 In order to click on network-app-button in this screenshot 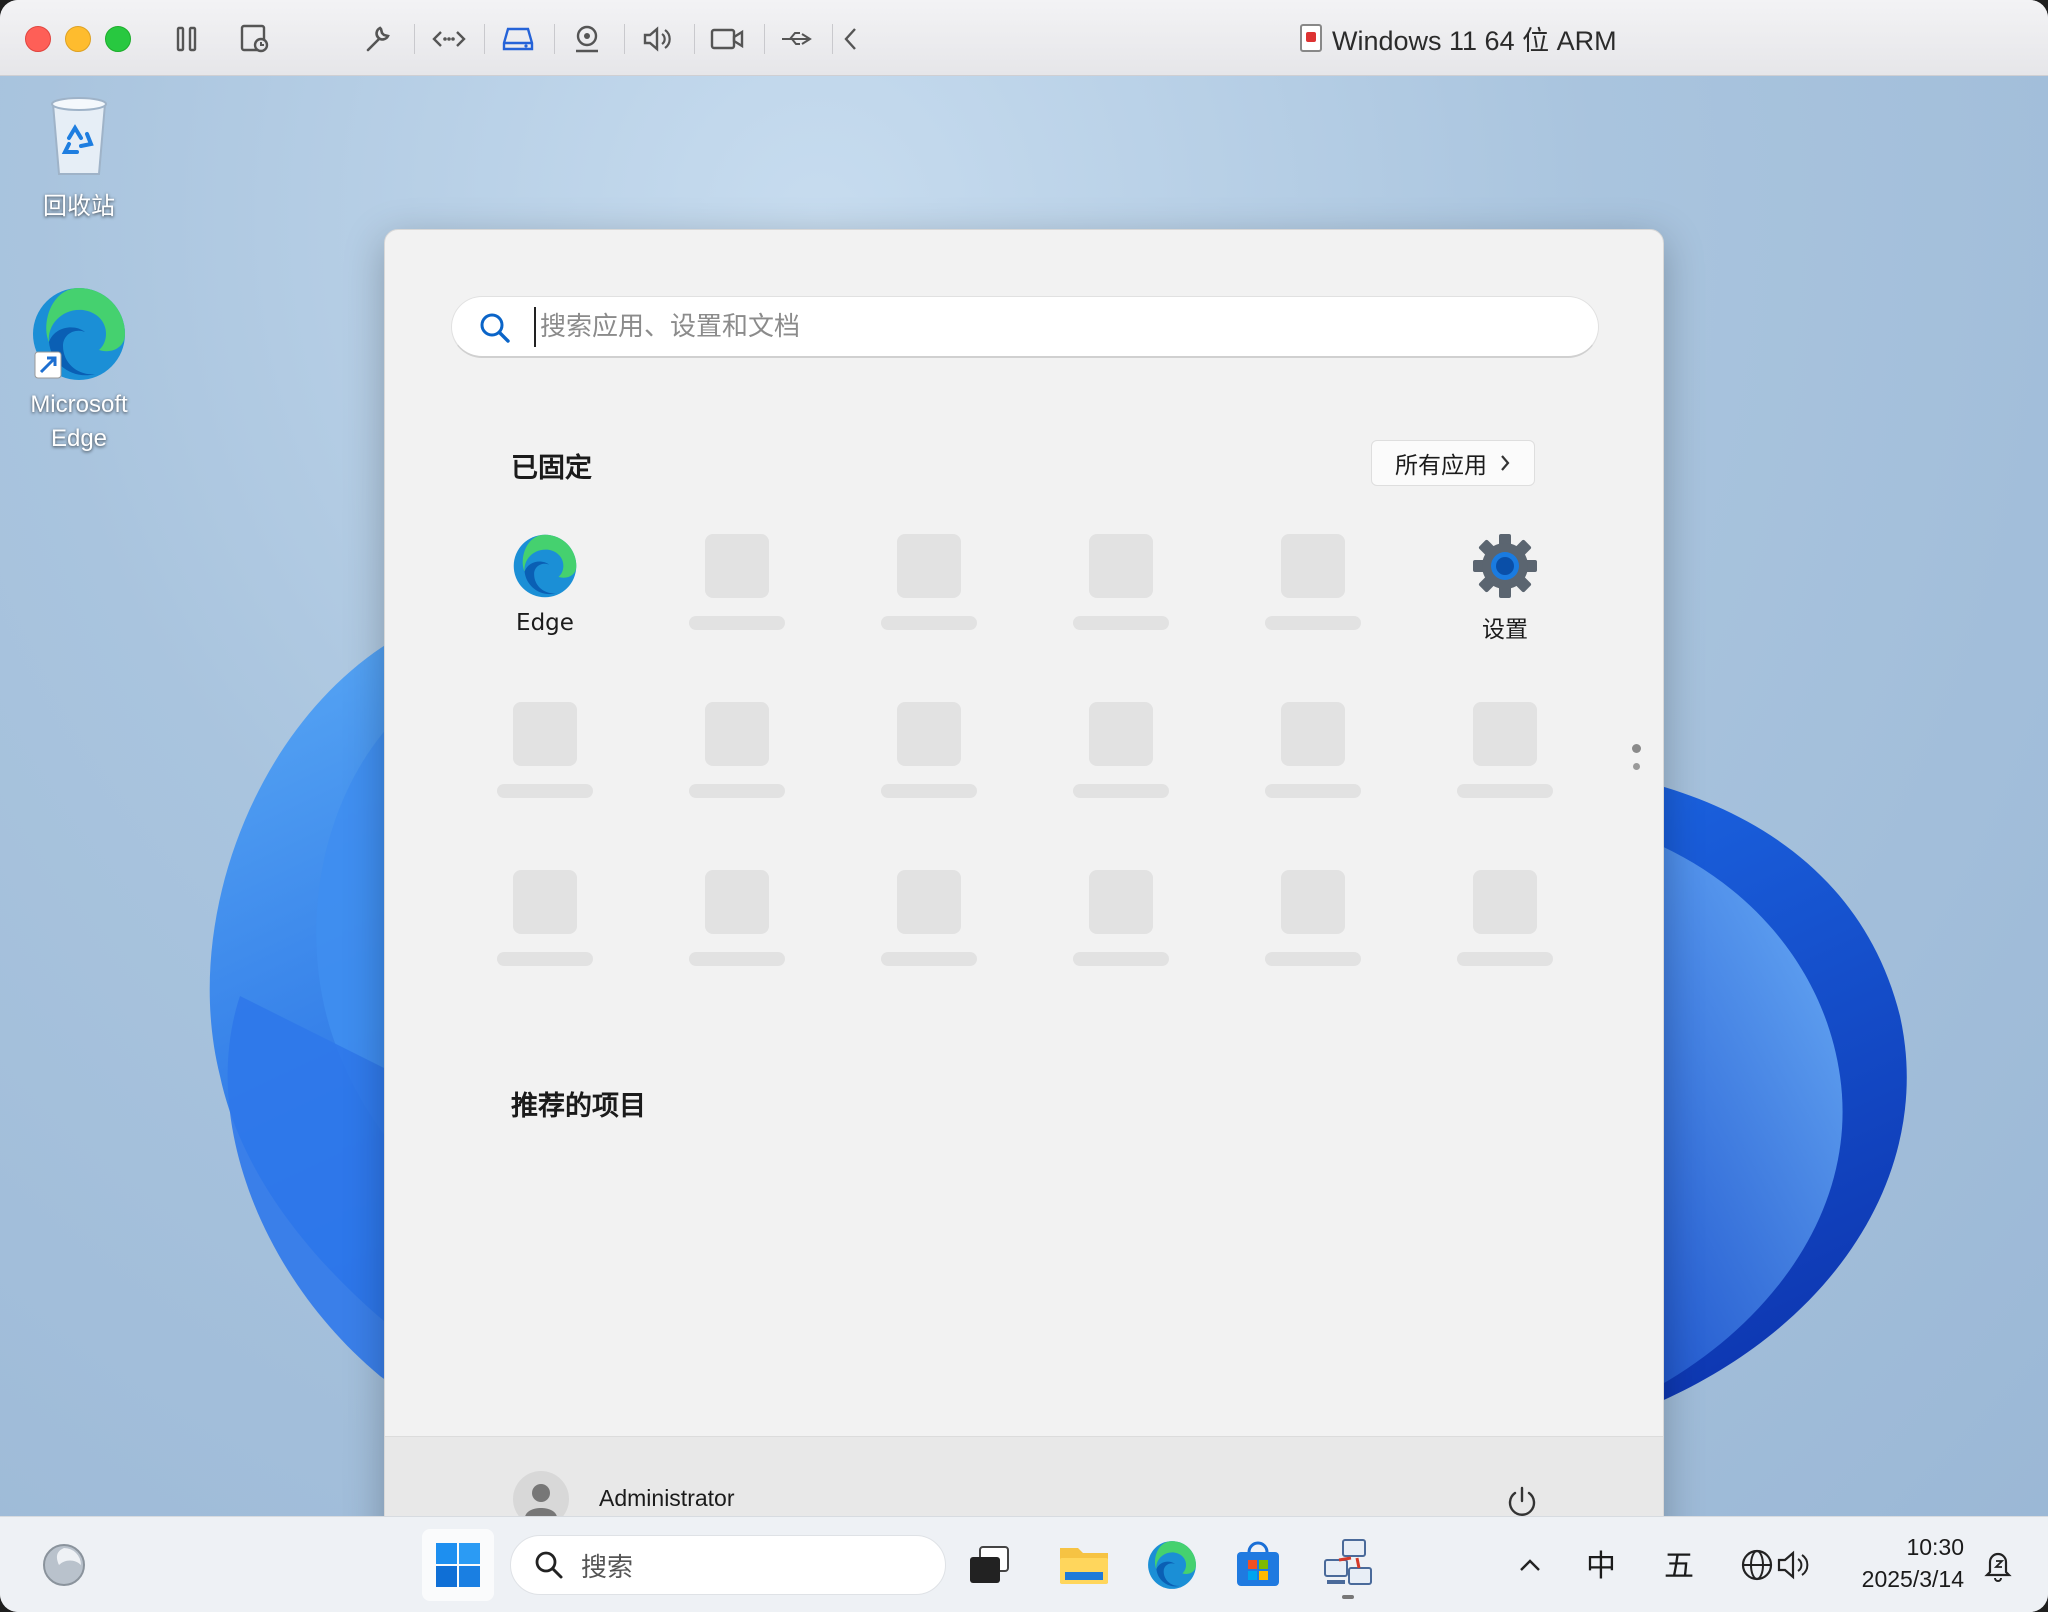, I will do `click(1348, 1565)`.